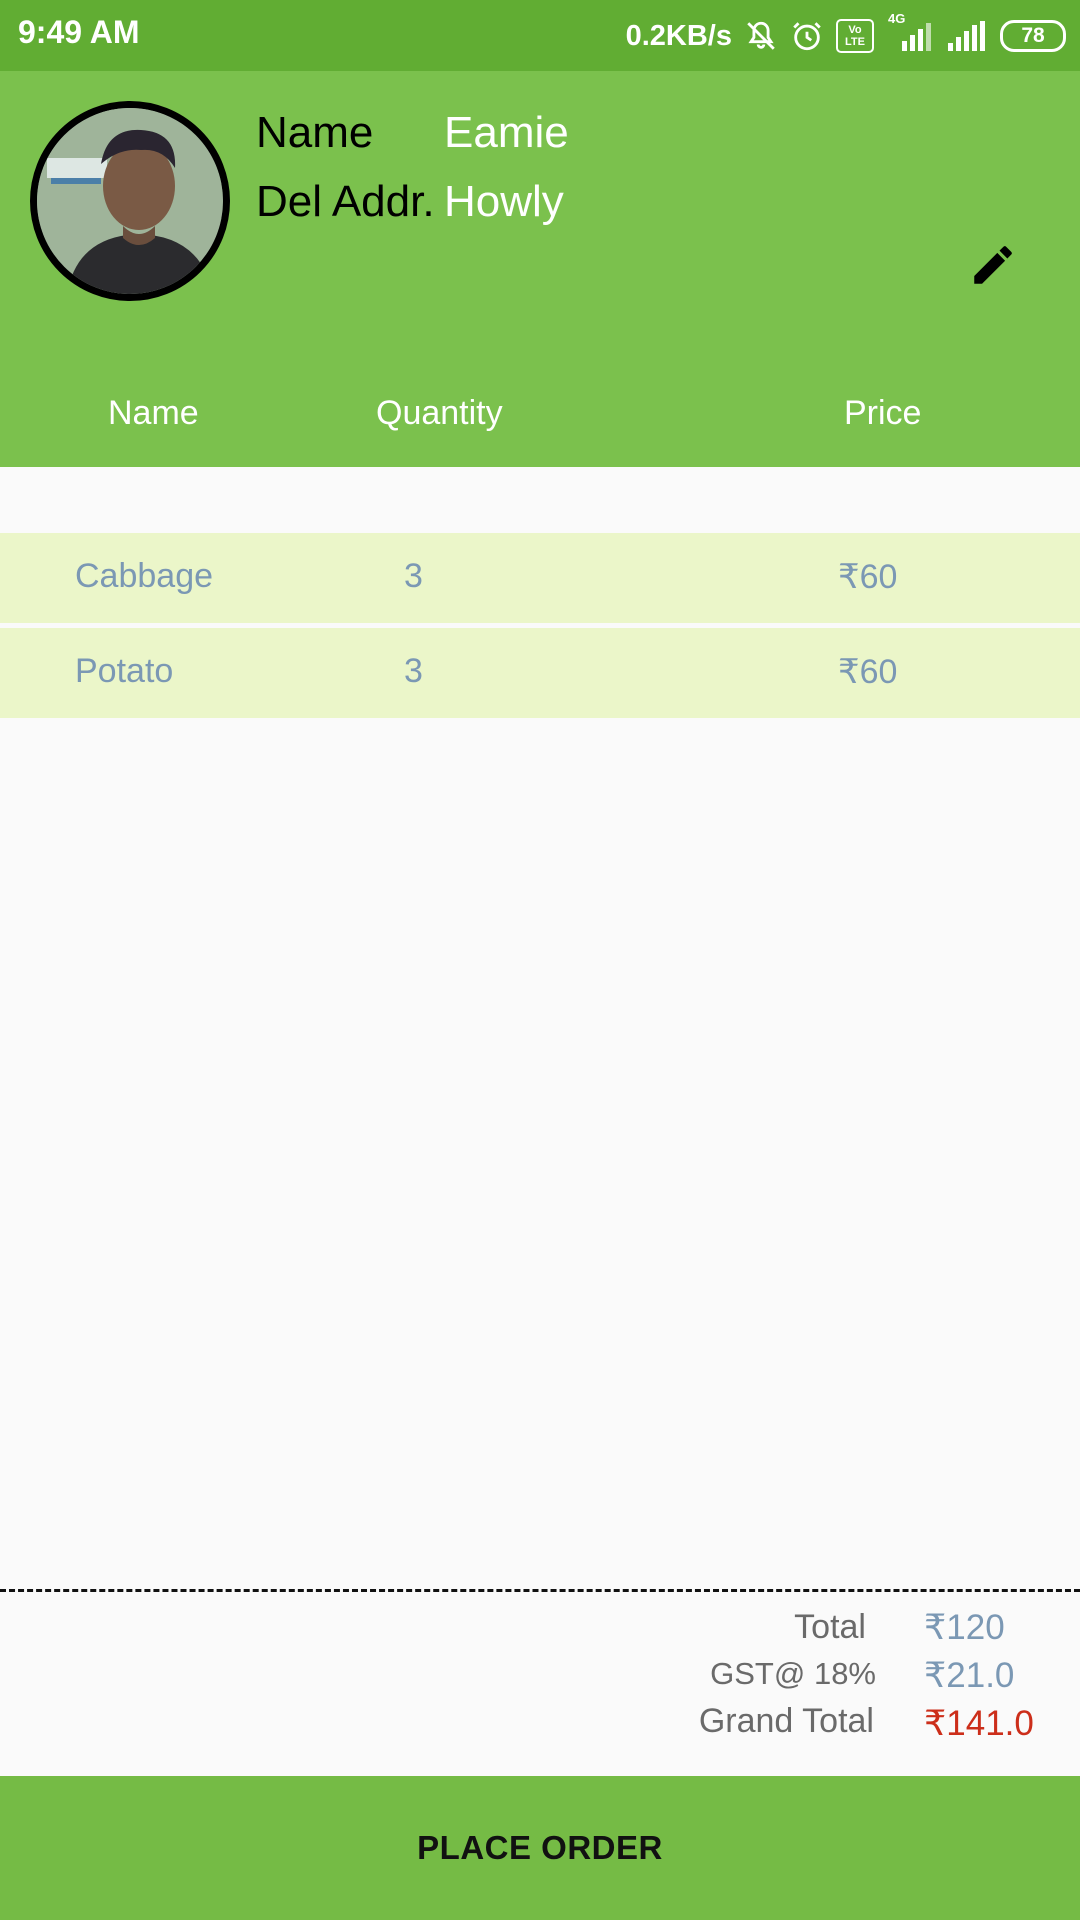 The height and width of the screenshot is (1920, 1080). What do you see at coordinates (883, 413) in the screenshot?
I see `column-header-price: Price` at bounding box center [883, 413].